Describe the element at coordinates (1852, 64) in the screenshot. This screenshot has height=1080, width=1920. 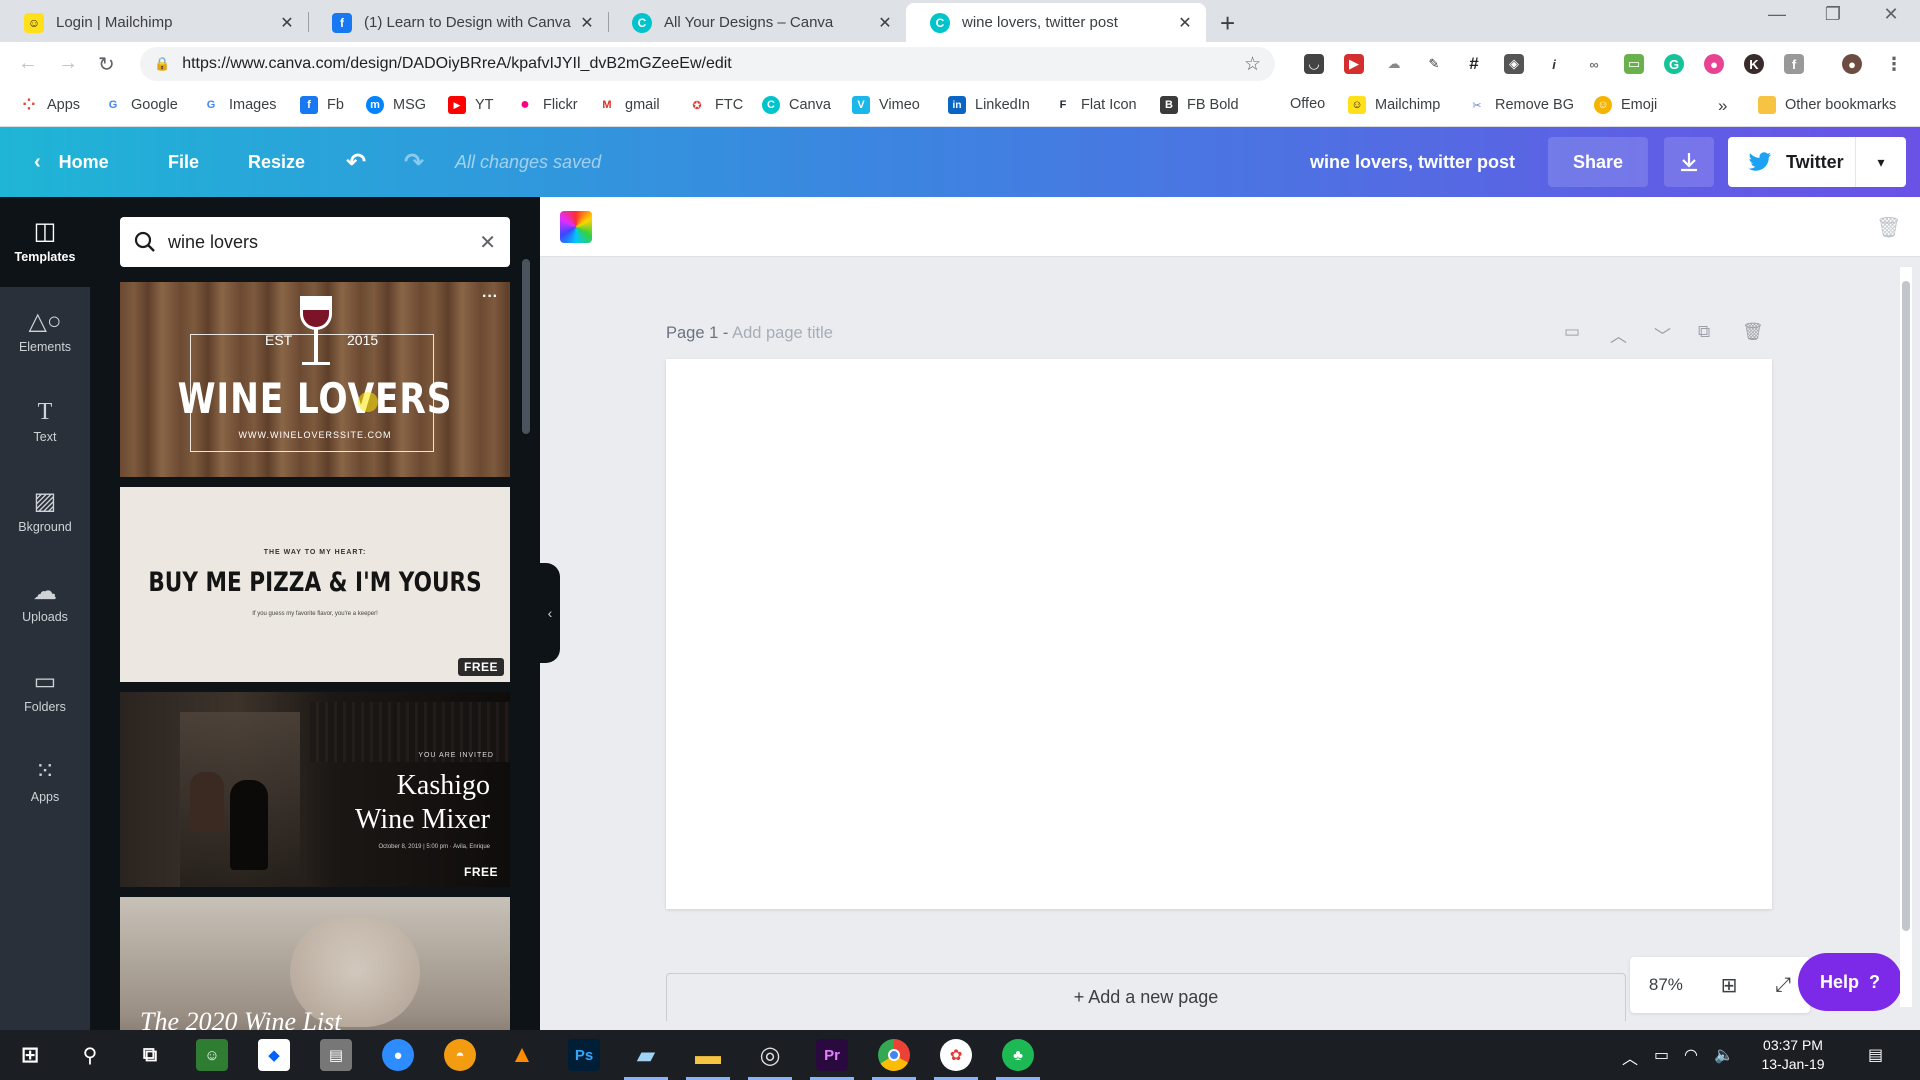
I see `profile-avatar: ●` at that location.